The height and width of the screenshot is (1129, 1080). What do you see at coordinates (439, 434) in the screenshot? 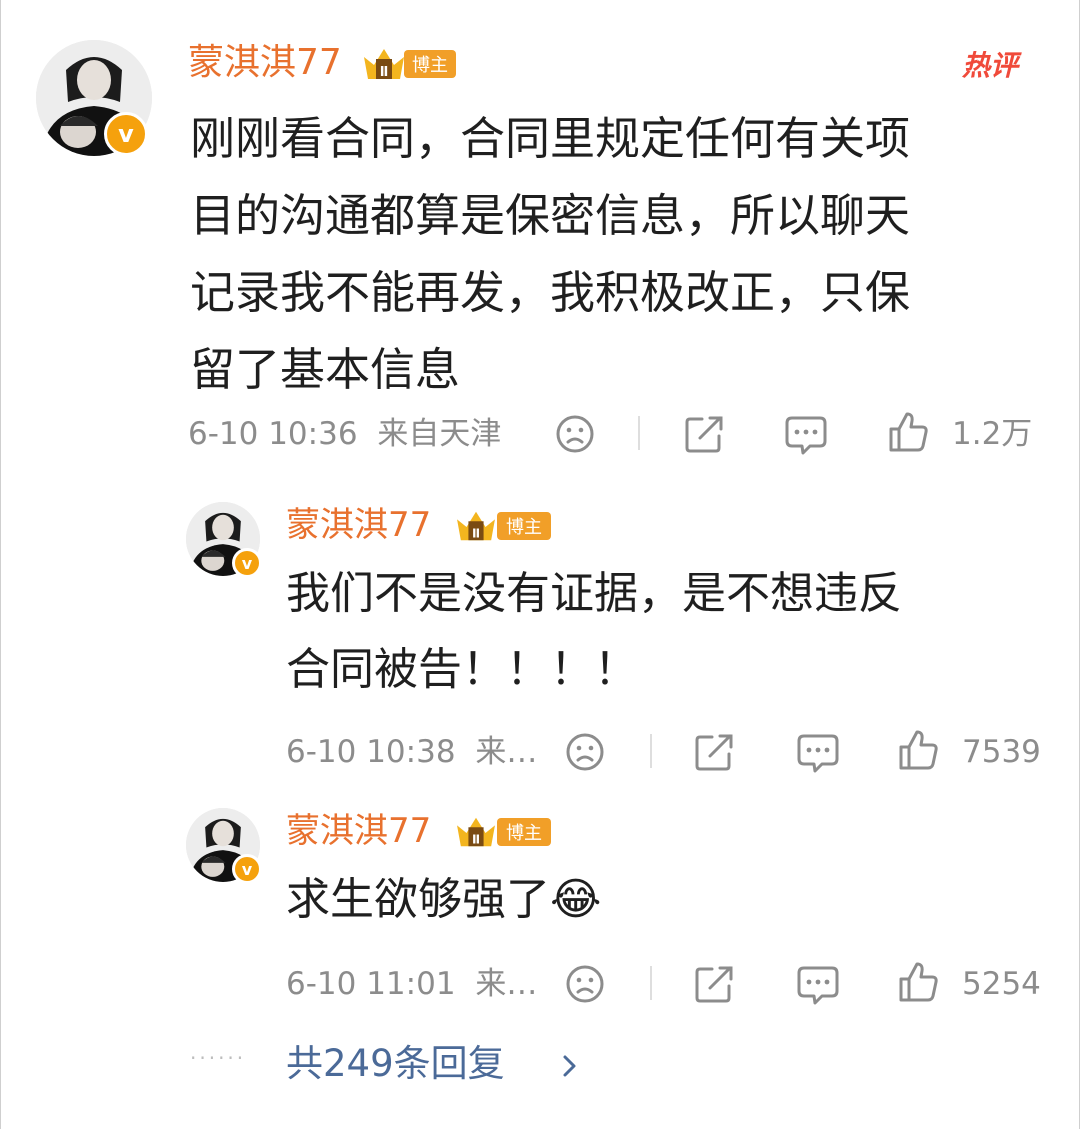
I see `comment-location: 来自天津` at bounding box center [439, 434].